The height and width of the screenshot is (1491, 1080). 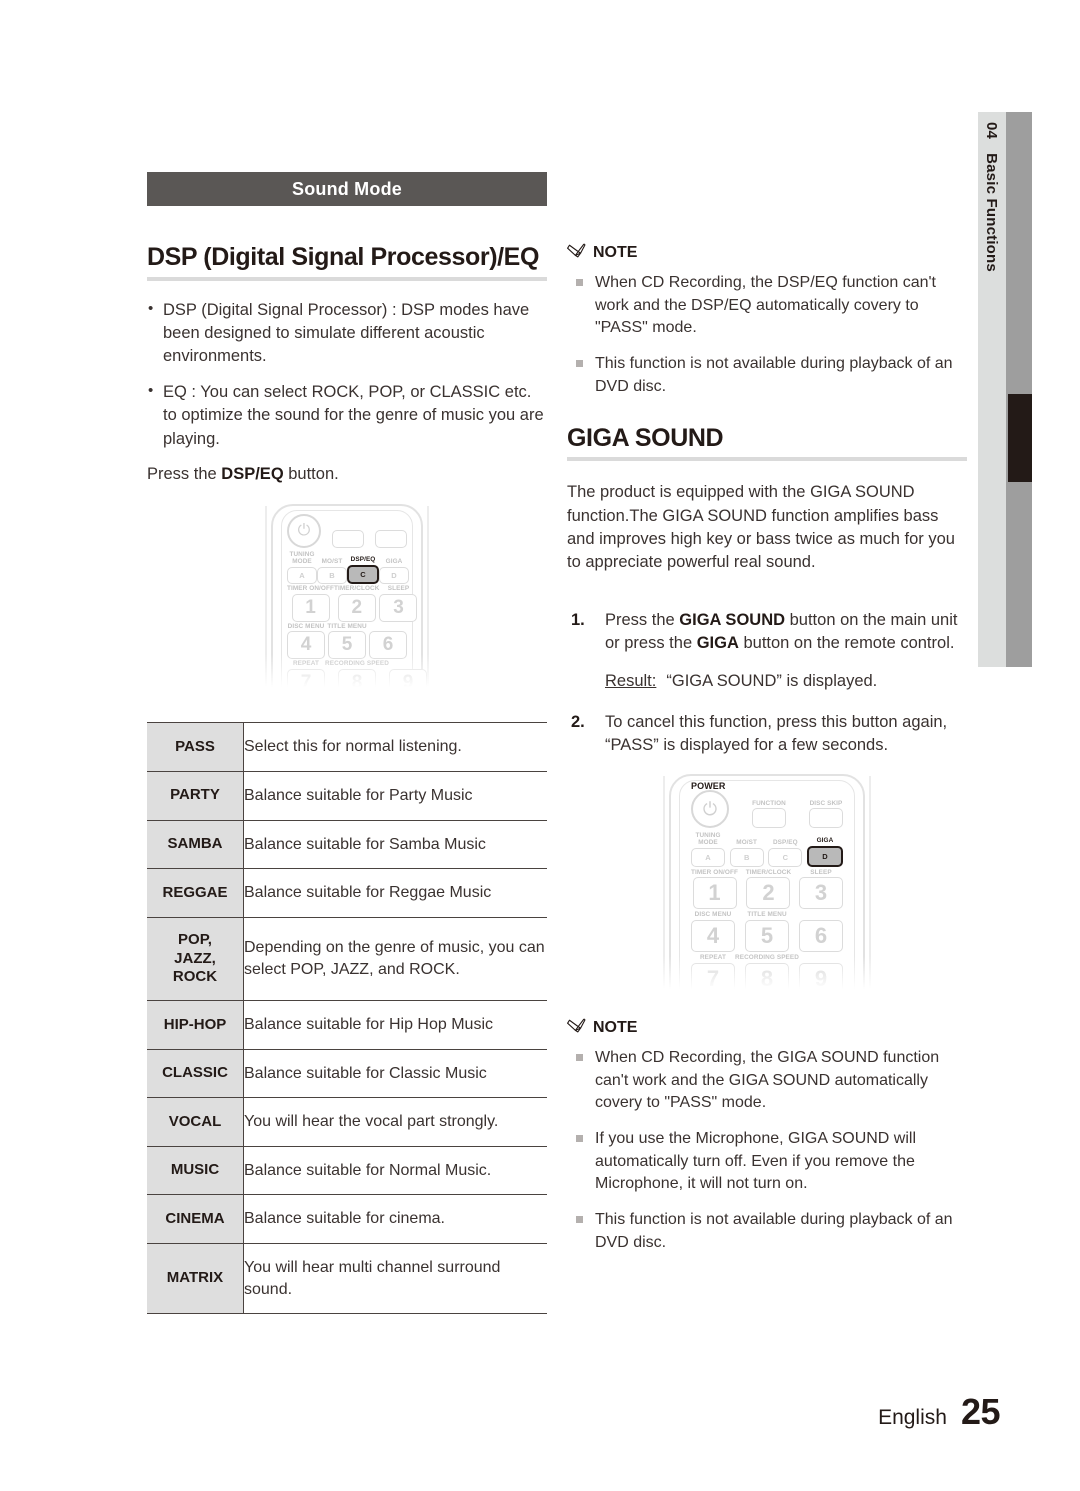 I want to click on key-c: C, so click(x=785, y=857).